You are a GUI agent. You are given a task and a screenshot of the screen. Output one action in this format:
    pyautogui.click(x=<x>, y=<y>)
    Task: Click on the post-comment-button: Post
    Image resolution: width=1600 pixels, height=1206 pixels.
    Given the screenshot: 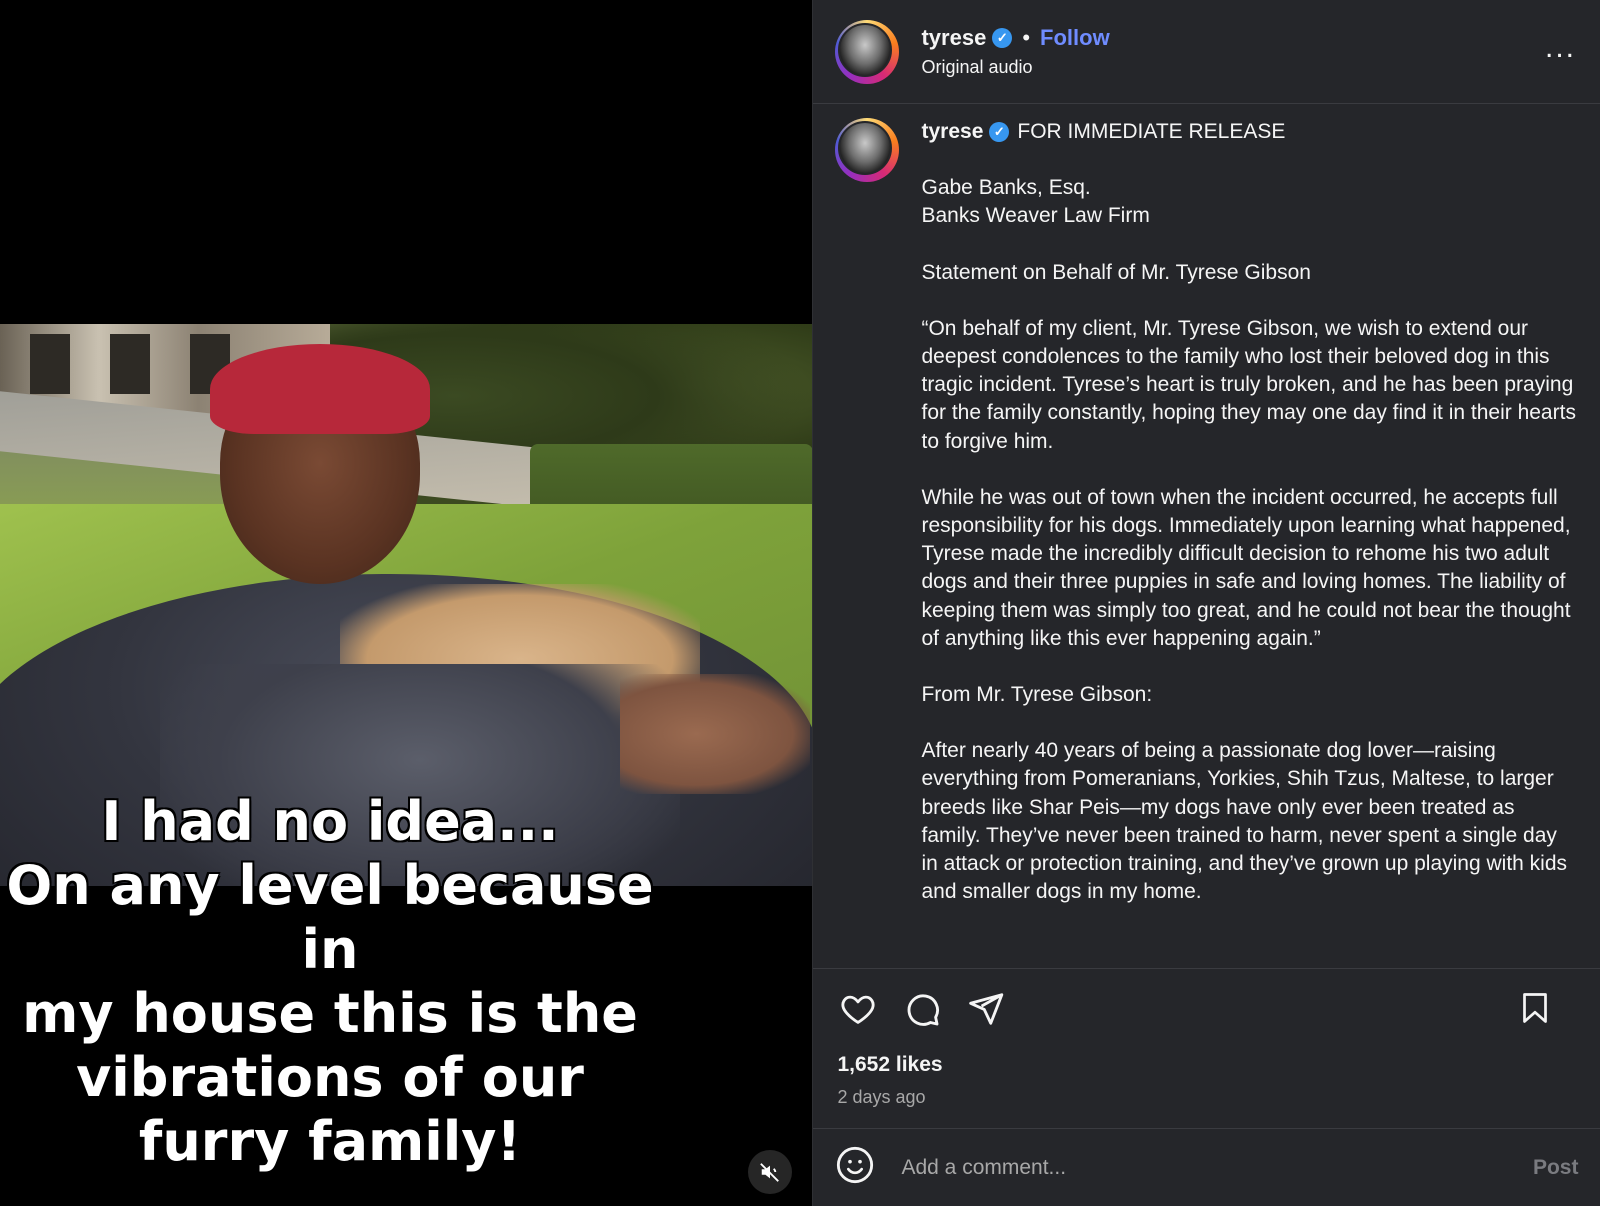 What is the action you would take?
    pyautogui.click(x=1556, y=1168)
    